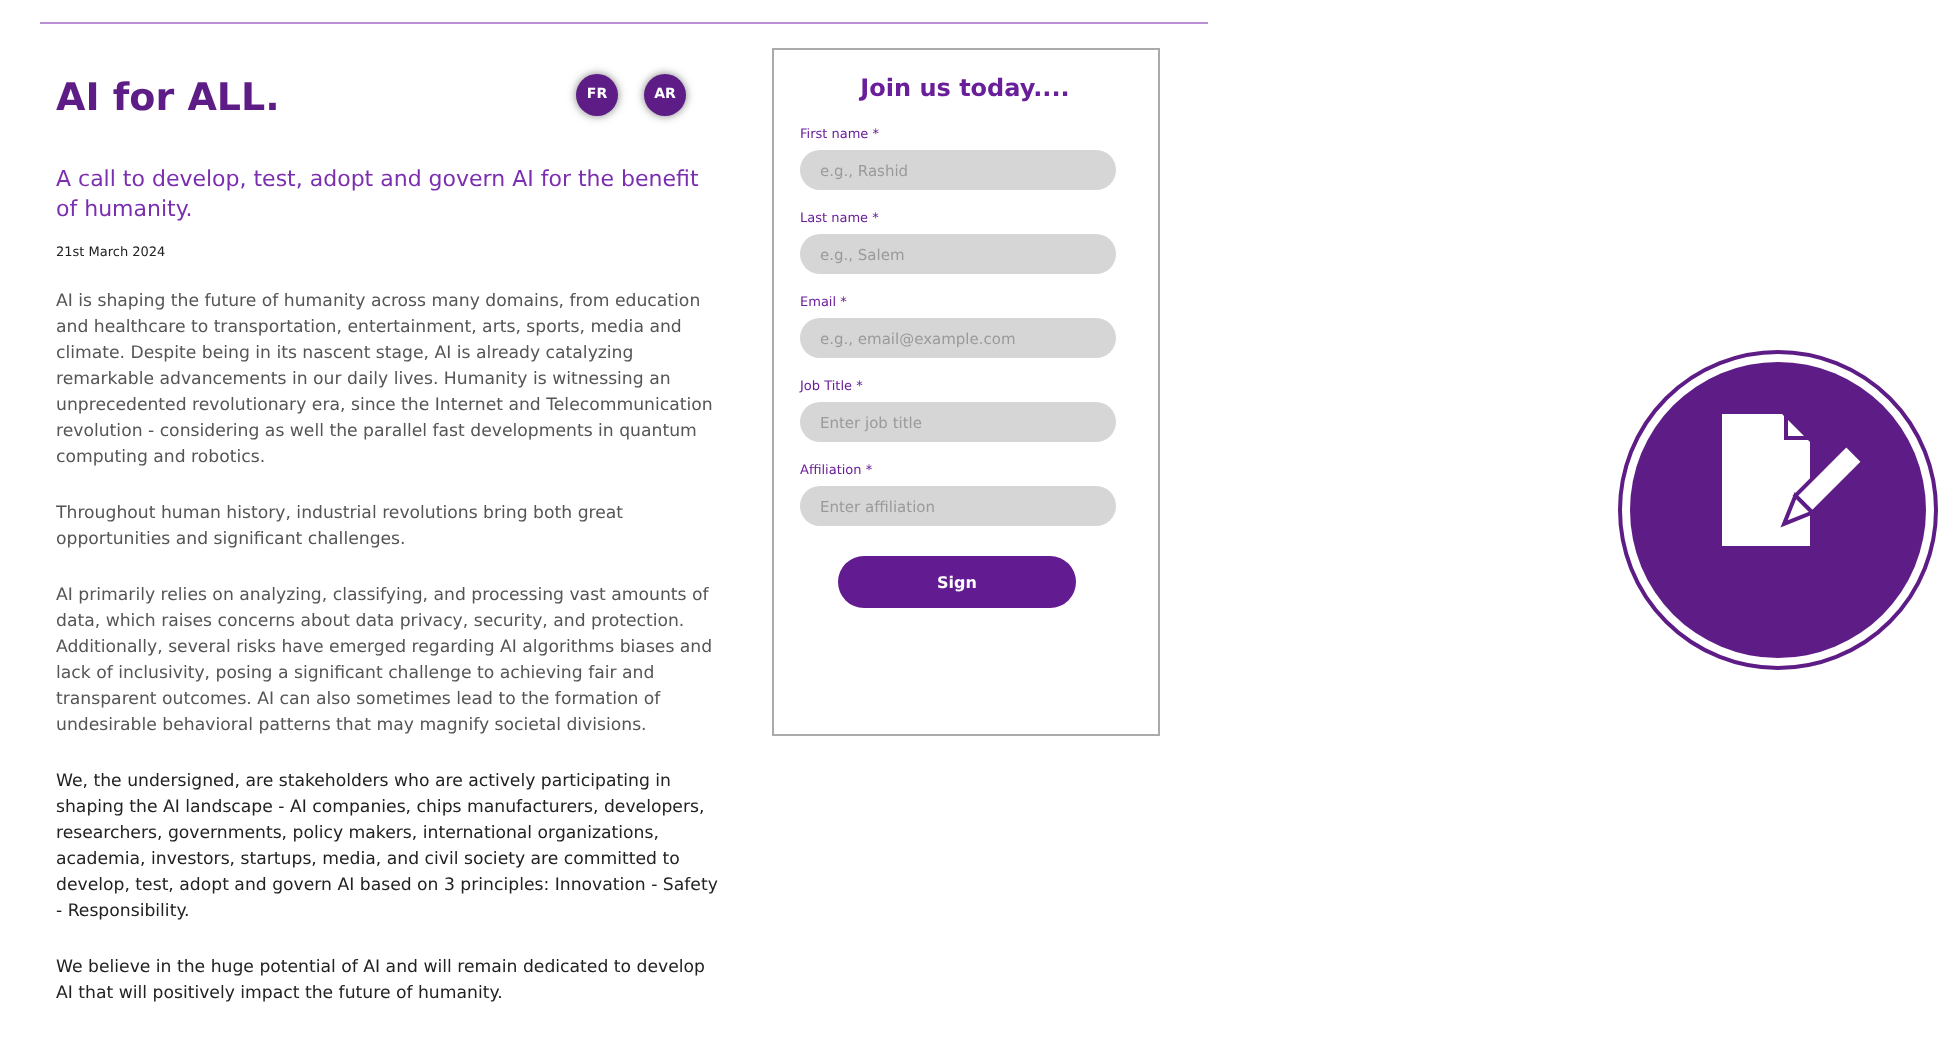  Describe the element at coordinates (388, 848) in the screenshot. I see `paragraph: We, the undersigned, are stakeholders who are actively participating in shaping the AI landscape - AI companies, chips manufacturers, developers, researchers, governments, policy makers, international organizations, academia, investors, startups, media, and civil society are committed to develop, test, adopt and govern AI based on 3 principles: Innovation - Safety - Responsibility.` at that location.